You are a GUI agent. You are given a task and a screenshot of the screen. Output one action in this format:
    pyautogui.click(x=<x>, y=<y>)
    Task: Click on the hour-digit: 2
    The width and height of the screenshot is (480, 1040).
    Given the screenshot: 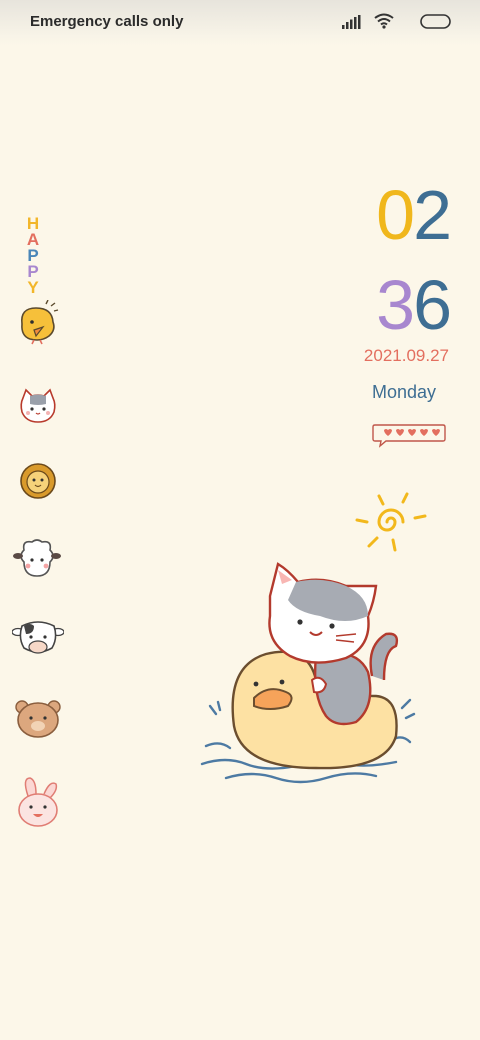 What is the action you would take?
    pyautogui.click(x=432, y=215)
    